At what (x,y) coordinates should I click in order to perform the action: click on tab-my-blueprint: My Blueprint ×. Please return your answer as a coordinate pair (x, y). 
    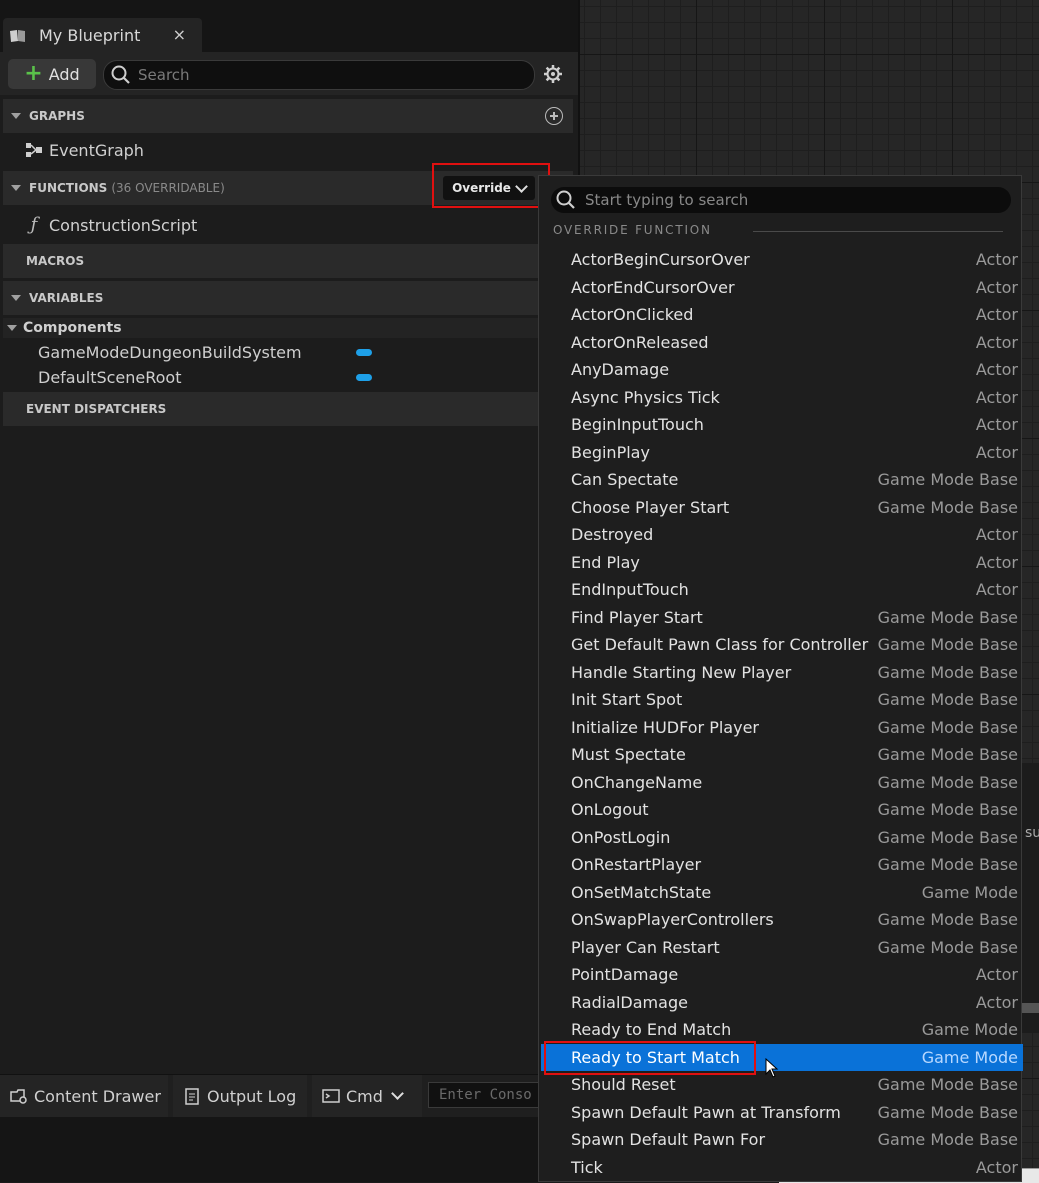
    Looking at the image, I should click on (102, 35).